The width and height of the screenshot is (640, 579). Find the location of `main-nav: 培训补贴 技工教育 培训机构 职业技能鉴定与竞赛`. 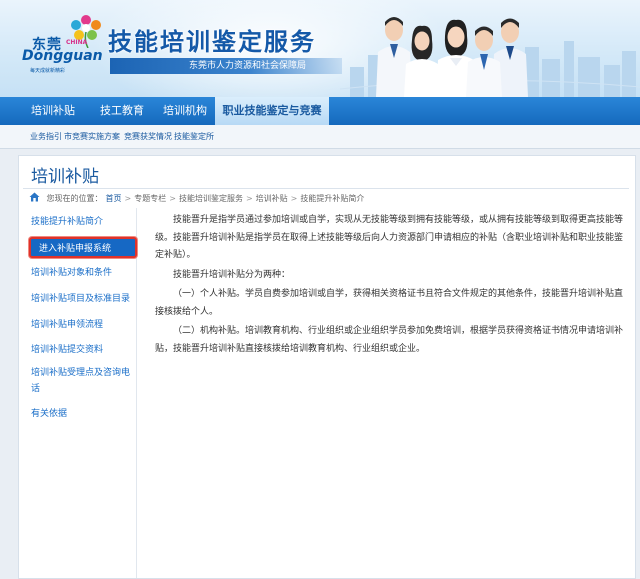

main-nav: 培训补贴 技工教育 培训机构 职业技能鉴定与竞赛 is located at coordinates (320, 111).